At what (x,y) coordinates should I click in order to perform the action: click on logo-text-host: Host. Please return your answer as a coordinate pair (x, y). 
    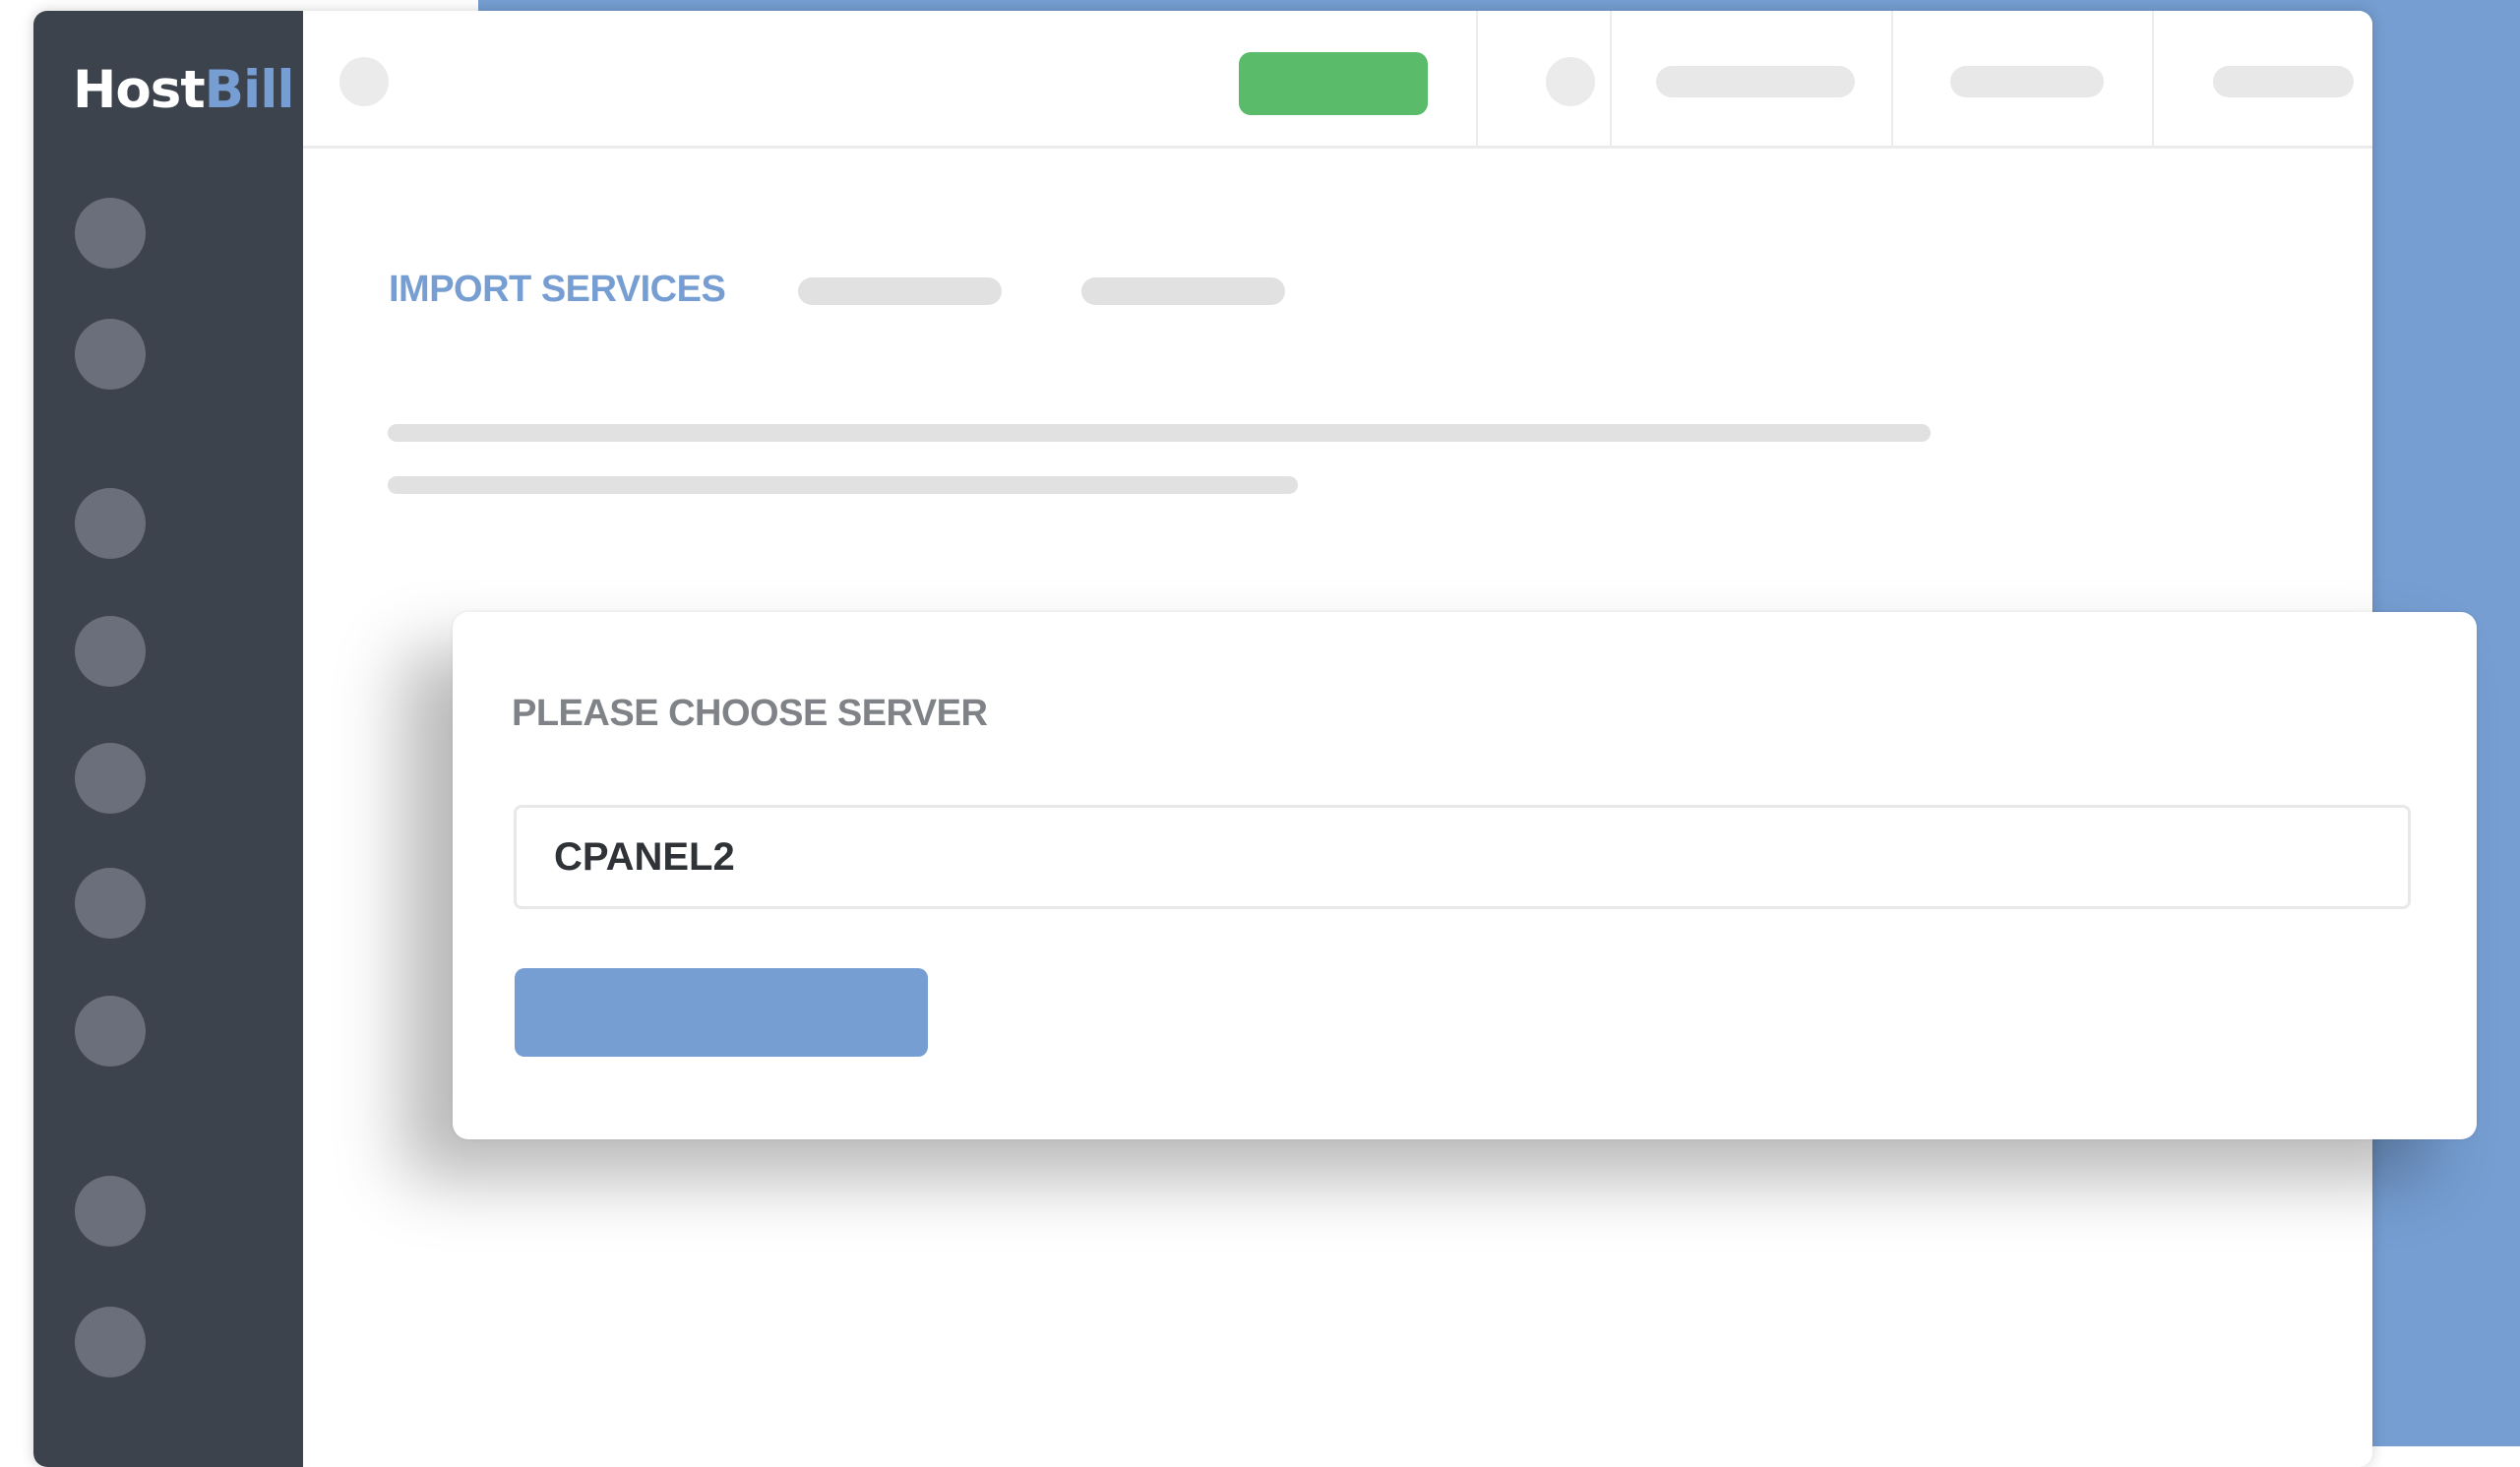
    Looking at the image, I should click on (139, 90).